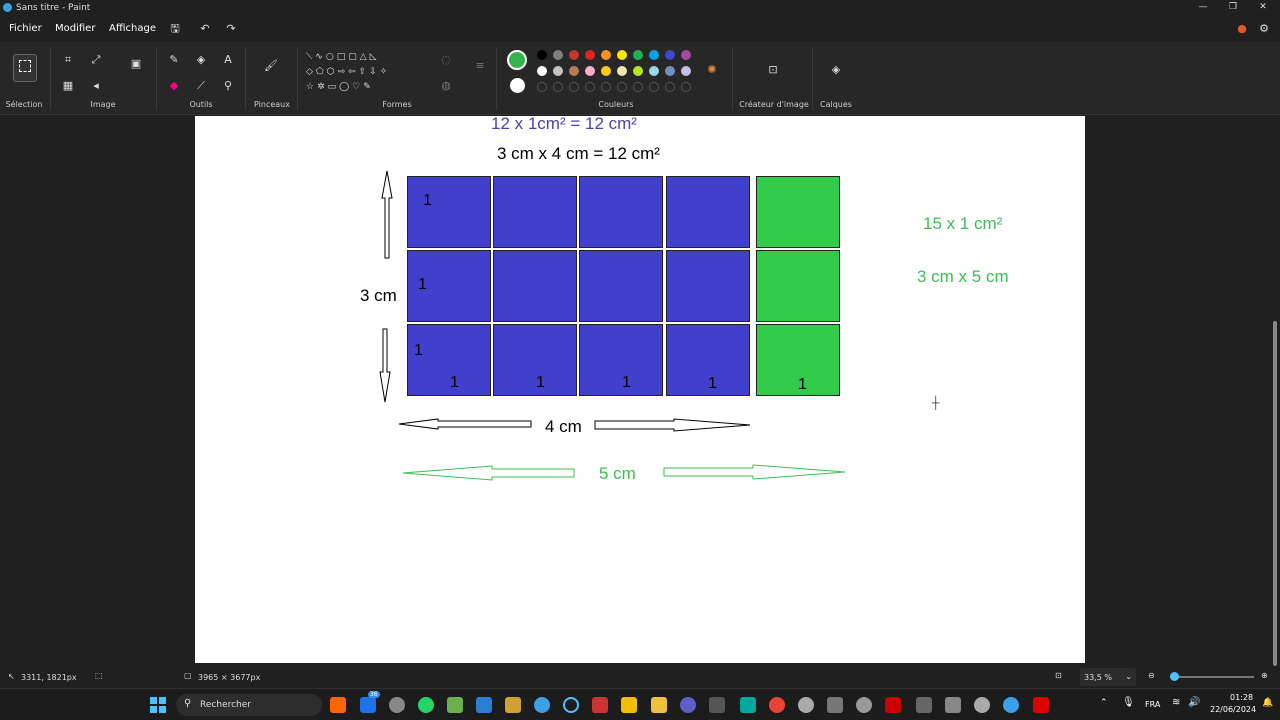 This screenshot has height=720, width=1280. Describe the element at coordinates (426, 705) in the screenshot. I see `whatsapp-icon` at that location.